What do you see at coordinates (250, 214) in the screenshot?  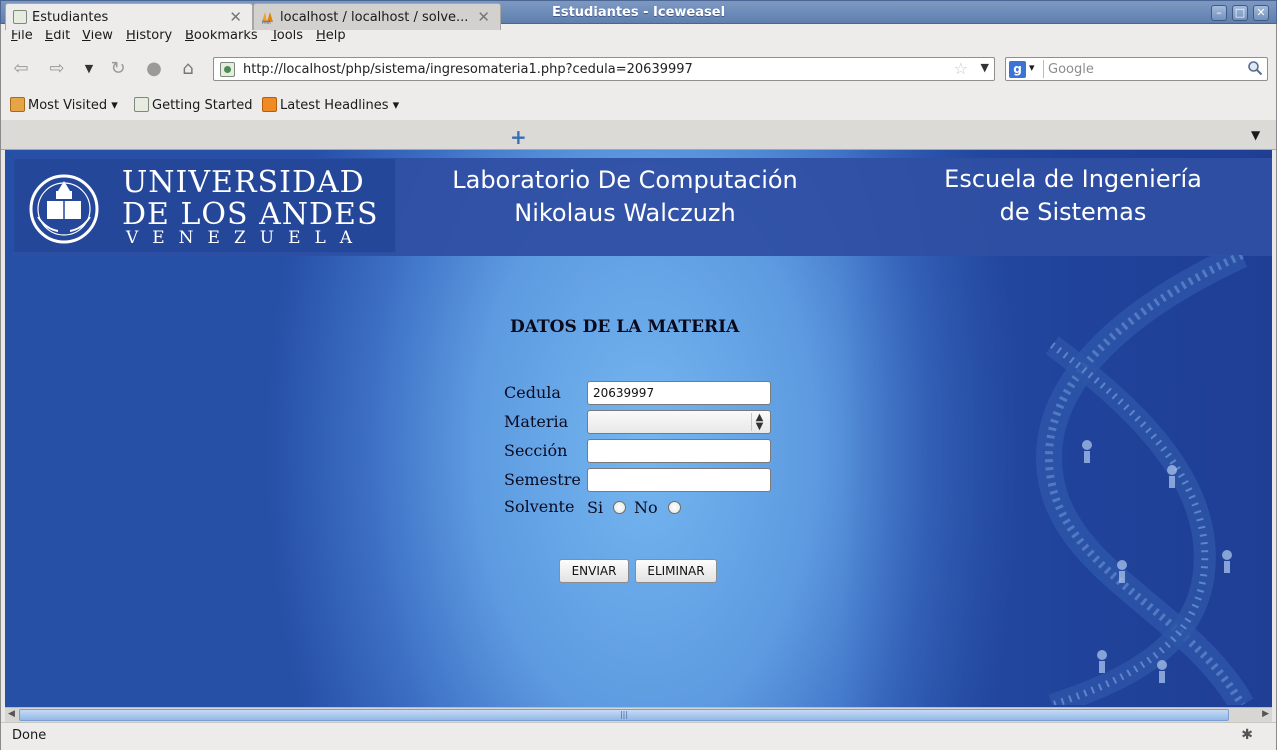 I see `logo-text-de-los-andes: DE LOS ANDES` at bounding box center [250, 214].